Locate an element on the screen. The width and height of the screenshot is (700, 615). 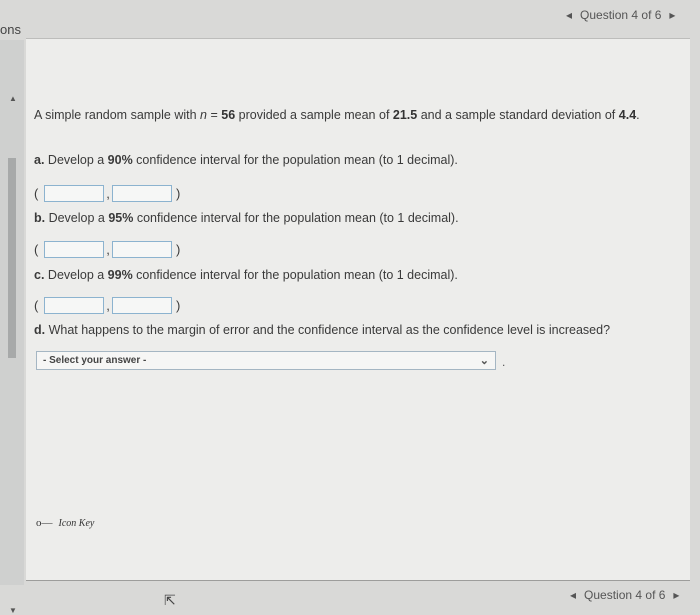
scrollbar-thumb is located at coordinates (12, 258).